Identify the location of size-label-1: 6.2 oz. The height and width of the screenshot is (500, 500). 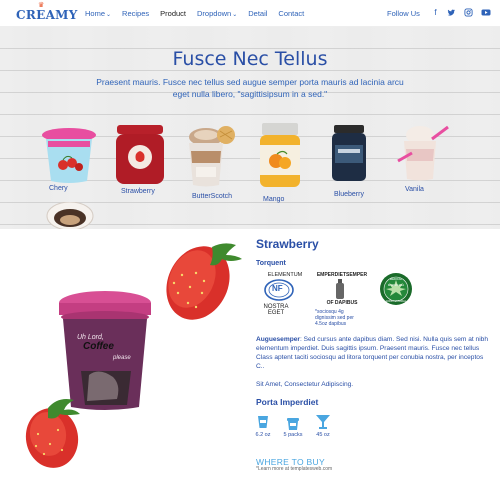
(263, 435).